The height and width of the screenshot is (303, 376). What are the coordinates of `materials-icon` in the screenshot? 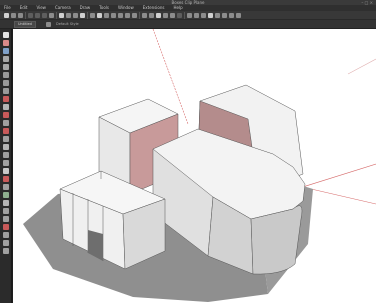 It's located at (217, 15).